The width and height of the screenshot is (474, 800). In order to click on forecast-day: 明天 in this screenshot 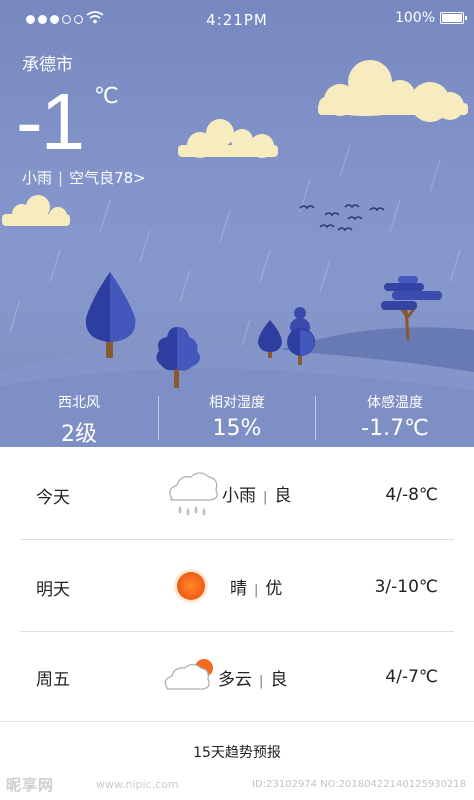, I will do `click(53, 590)`.